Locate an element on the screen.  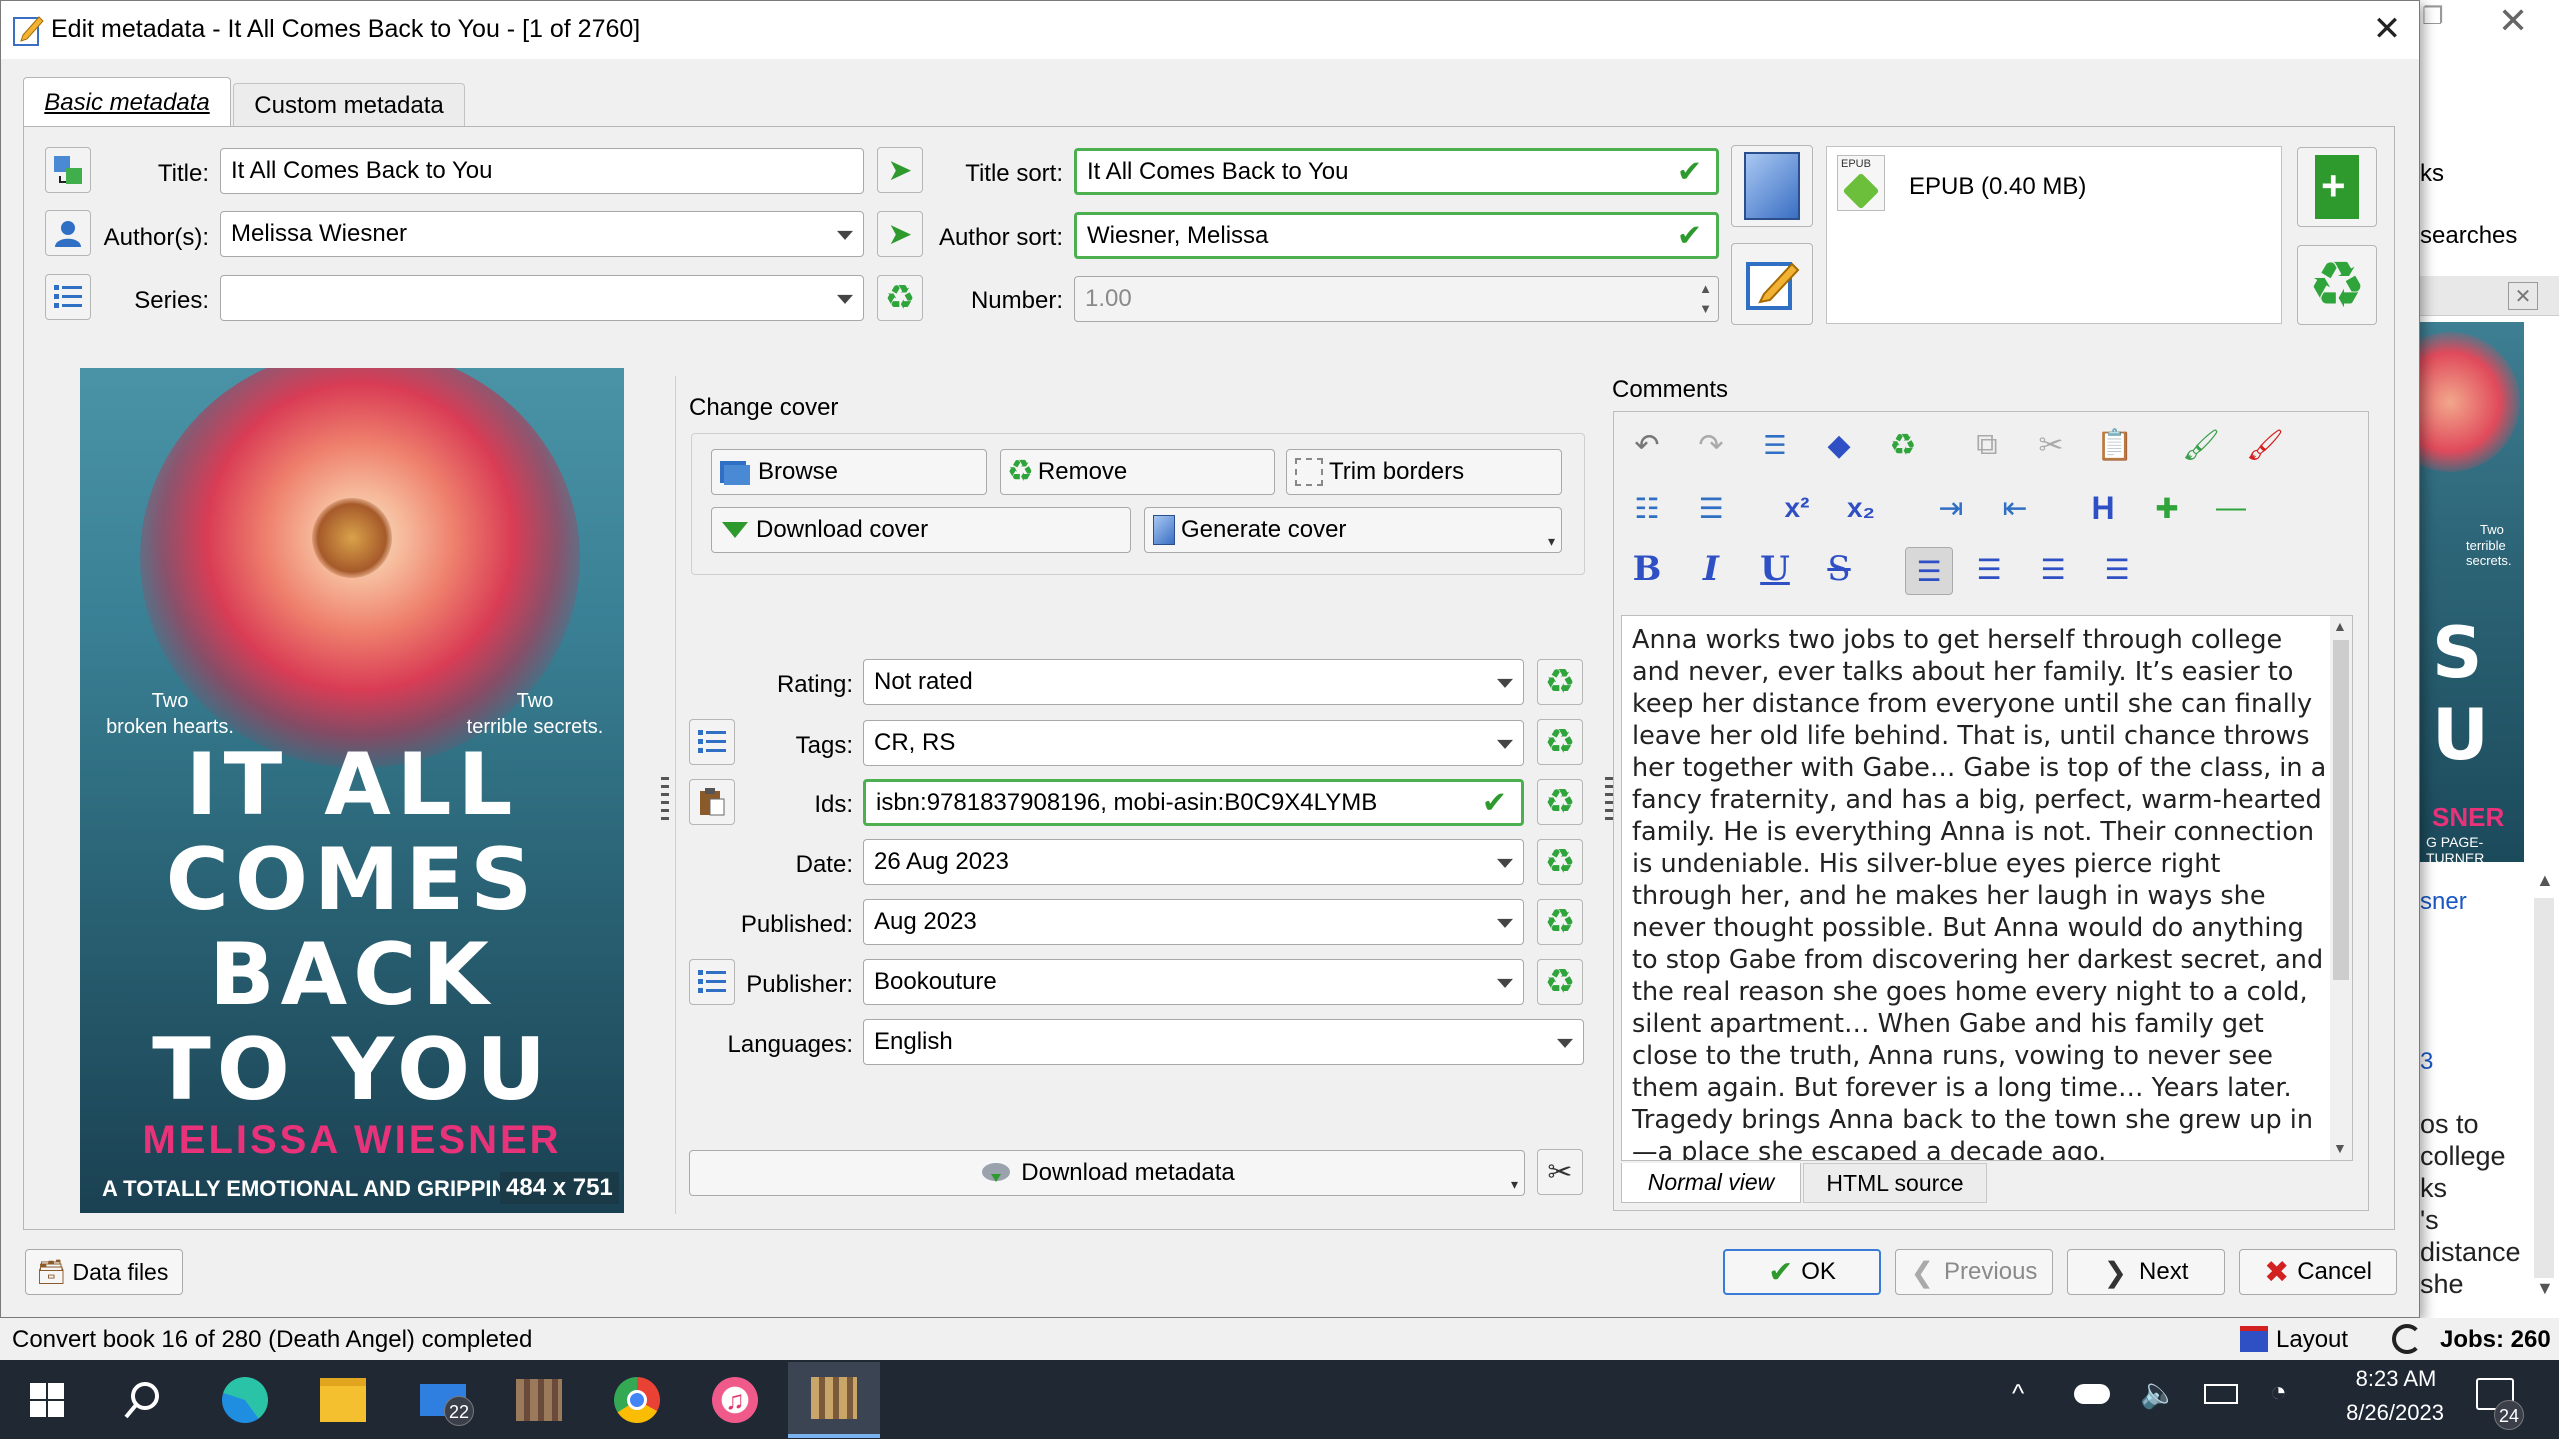
spin-up-icon: ▲ is located at coordinates (1705, 288).